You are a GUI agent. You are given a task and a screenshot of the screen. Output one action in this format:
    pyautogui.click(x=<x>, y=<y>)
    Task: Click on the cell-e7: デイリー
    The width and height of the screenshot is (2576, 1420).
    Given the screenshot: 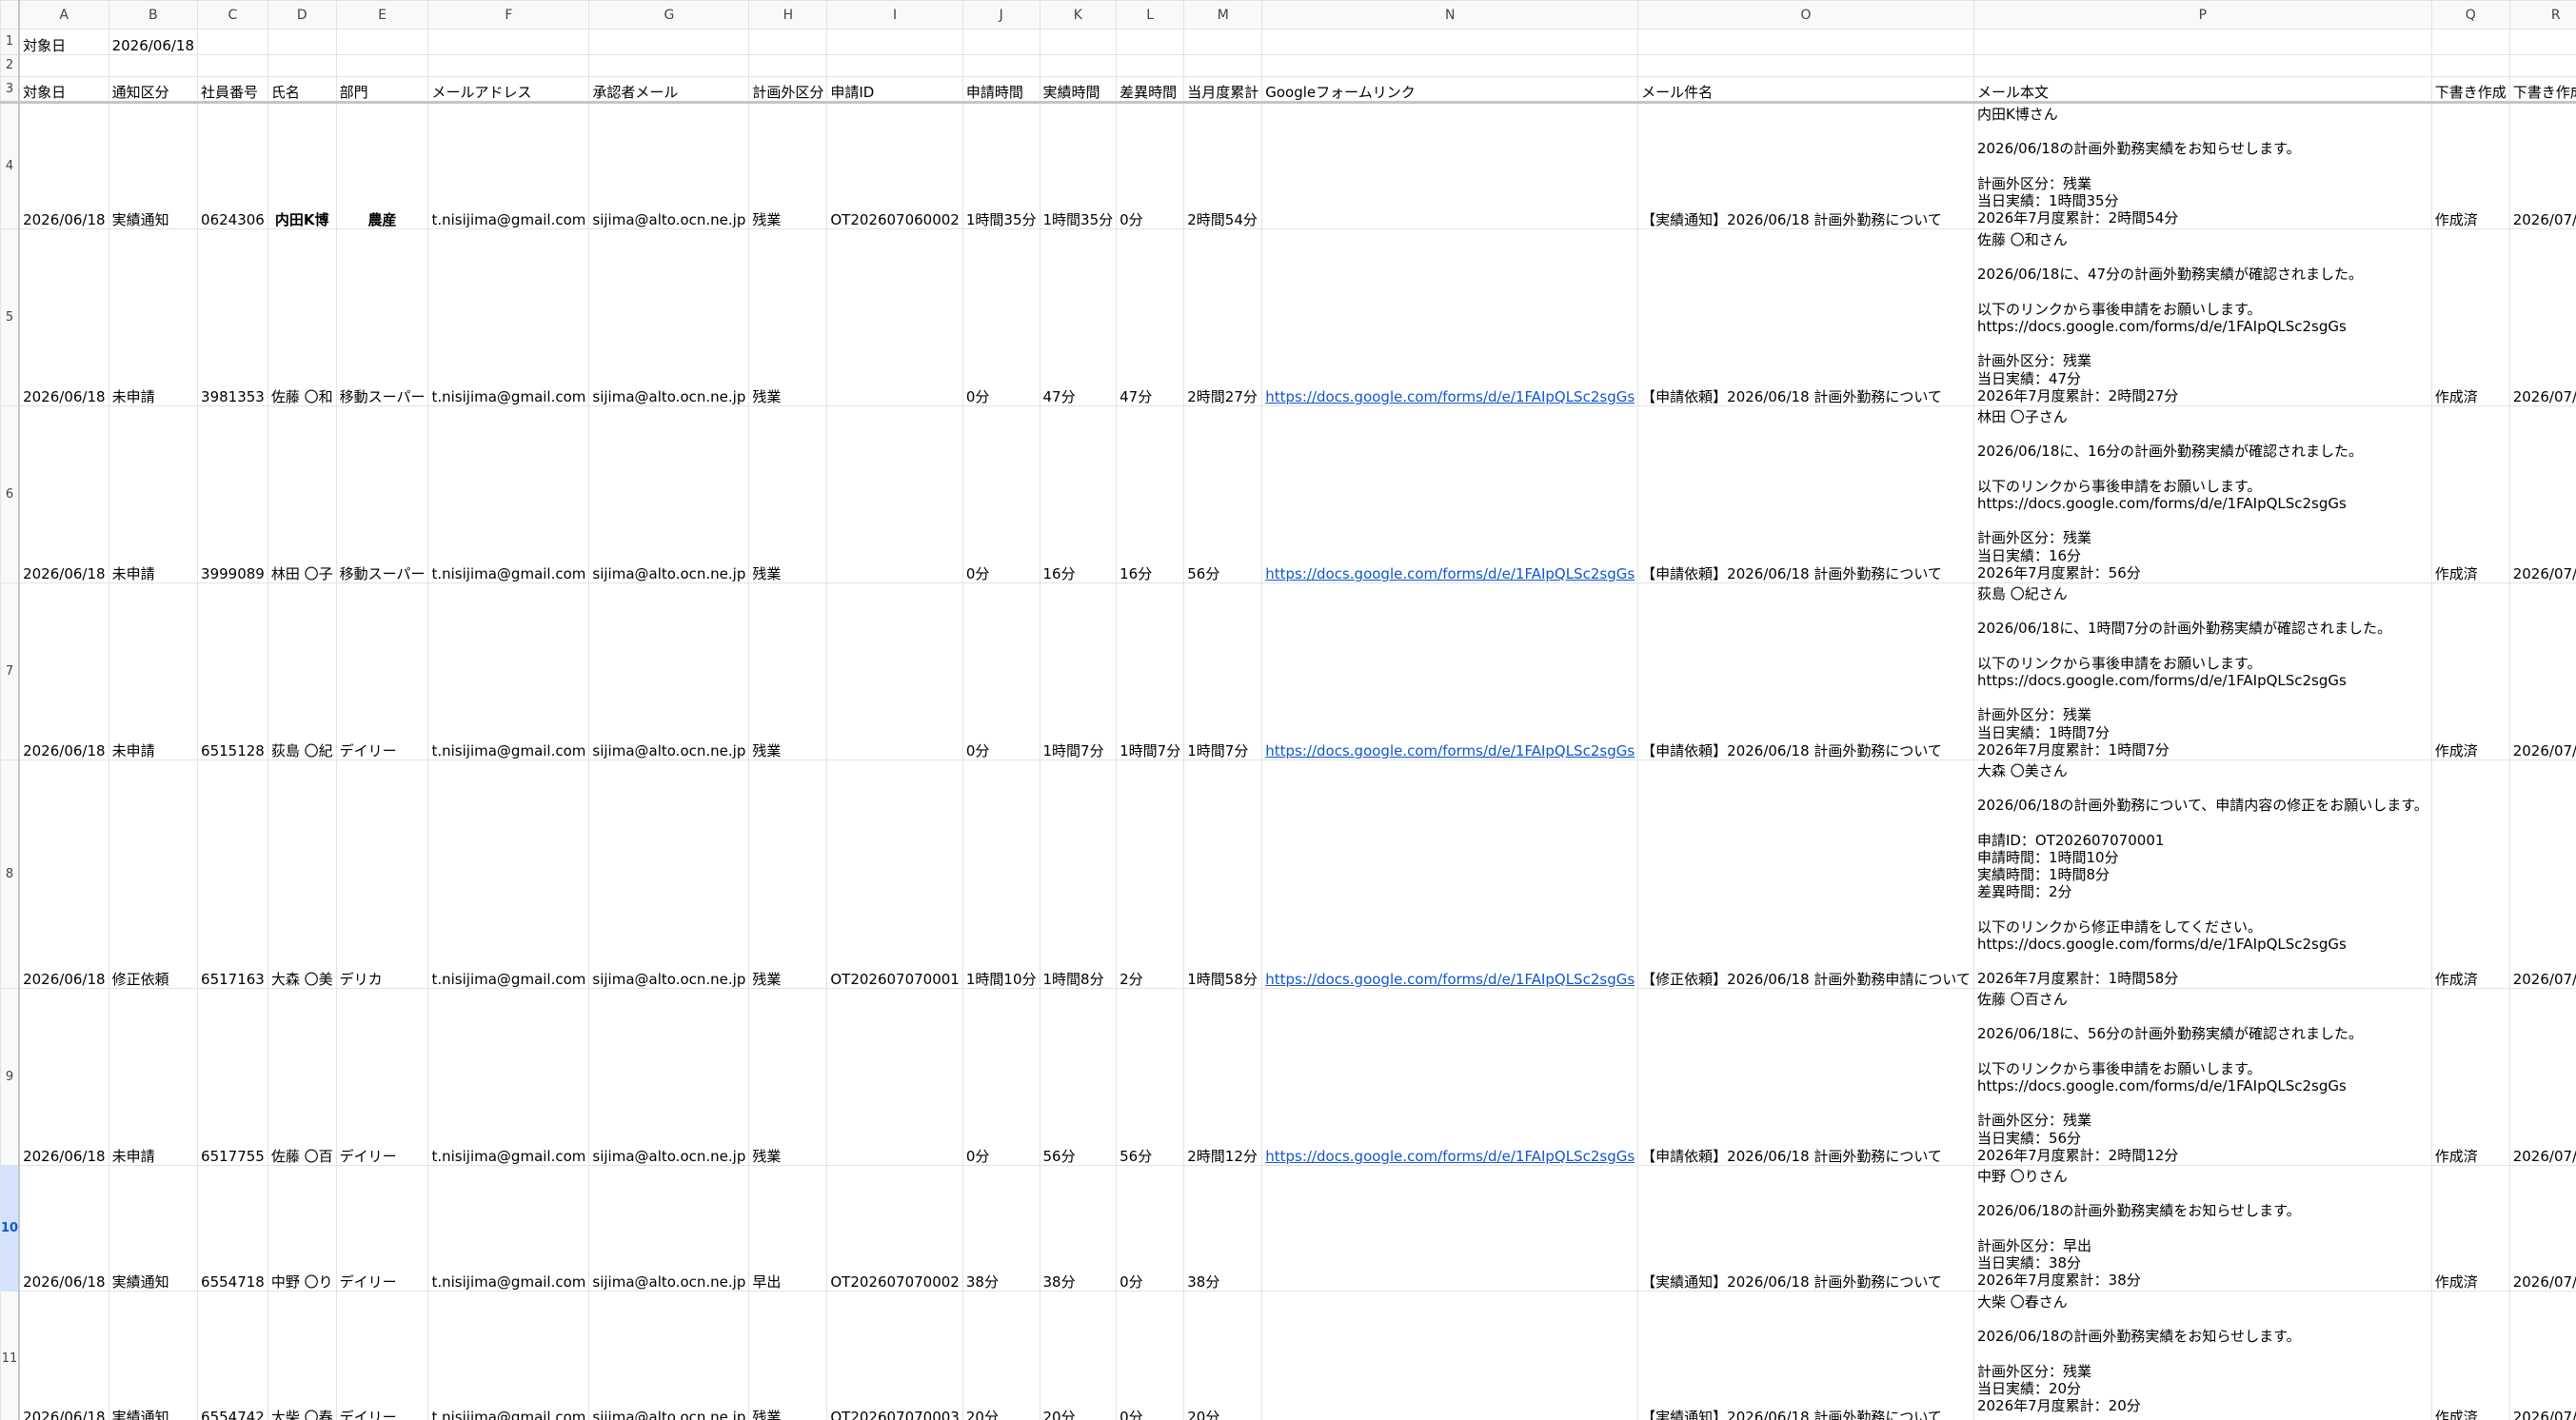 What is the action you would take?
    pyautogui.click(x=382, y=671)
    